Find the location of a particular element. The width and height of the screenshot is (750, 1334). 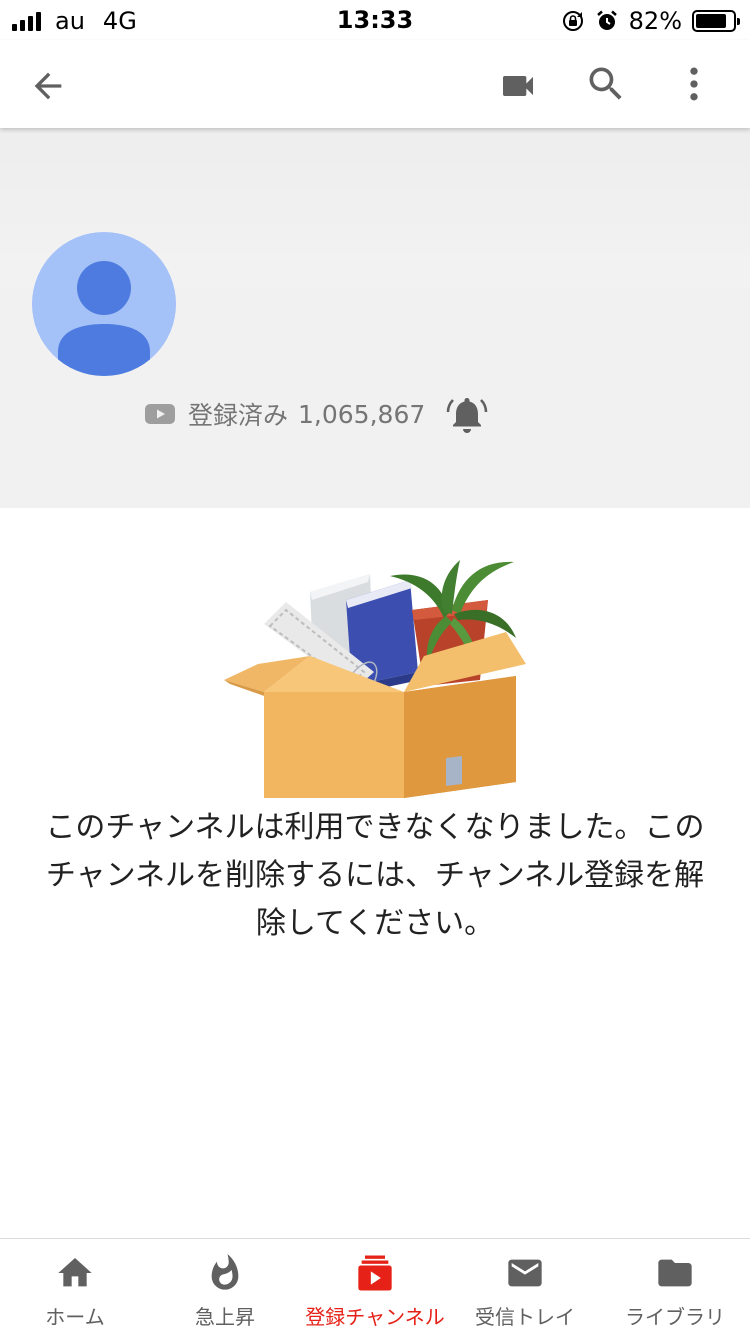

nav-item-home: ホーム is located at coordinates (75, 1286).